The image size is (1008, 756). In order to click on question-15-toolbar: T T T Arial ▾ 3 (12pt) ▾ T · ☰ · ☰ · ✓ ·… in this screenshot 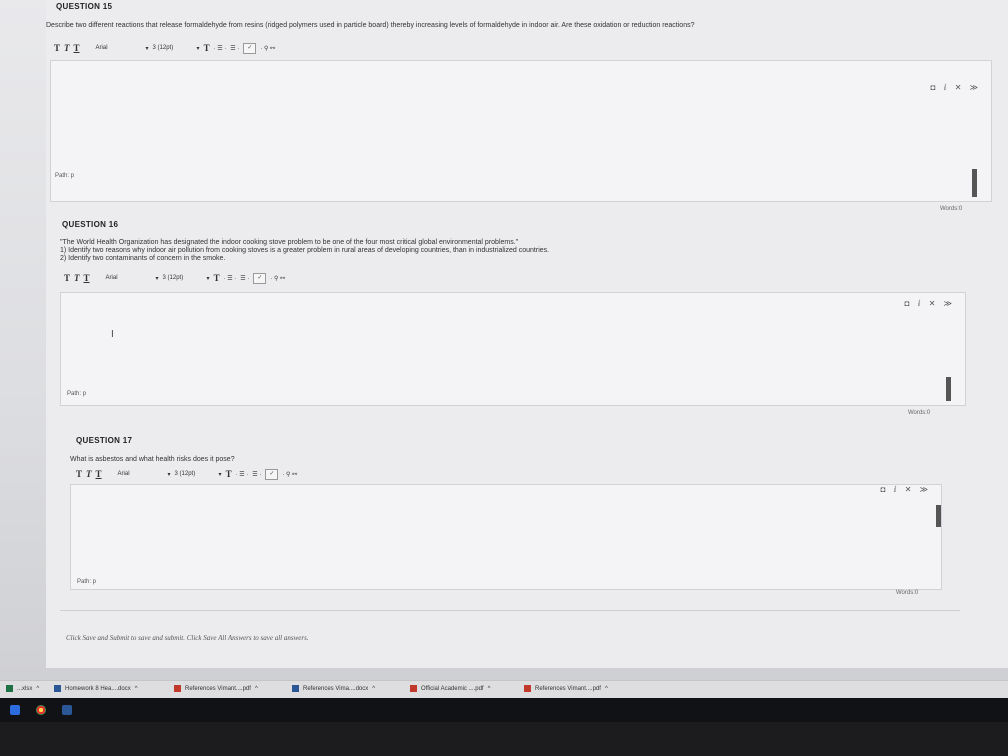, I will do `click(164, 48)`.